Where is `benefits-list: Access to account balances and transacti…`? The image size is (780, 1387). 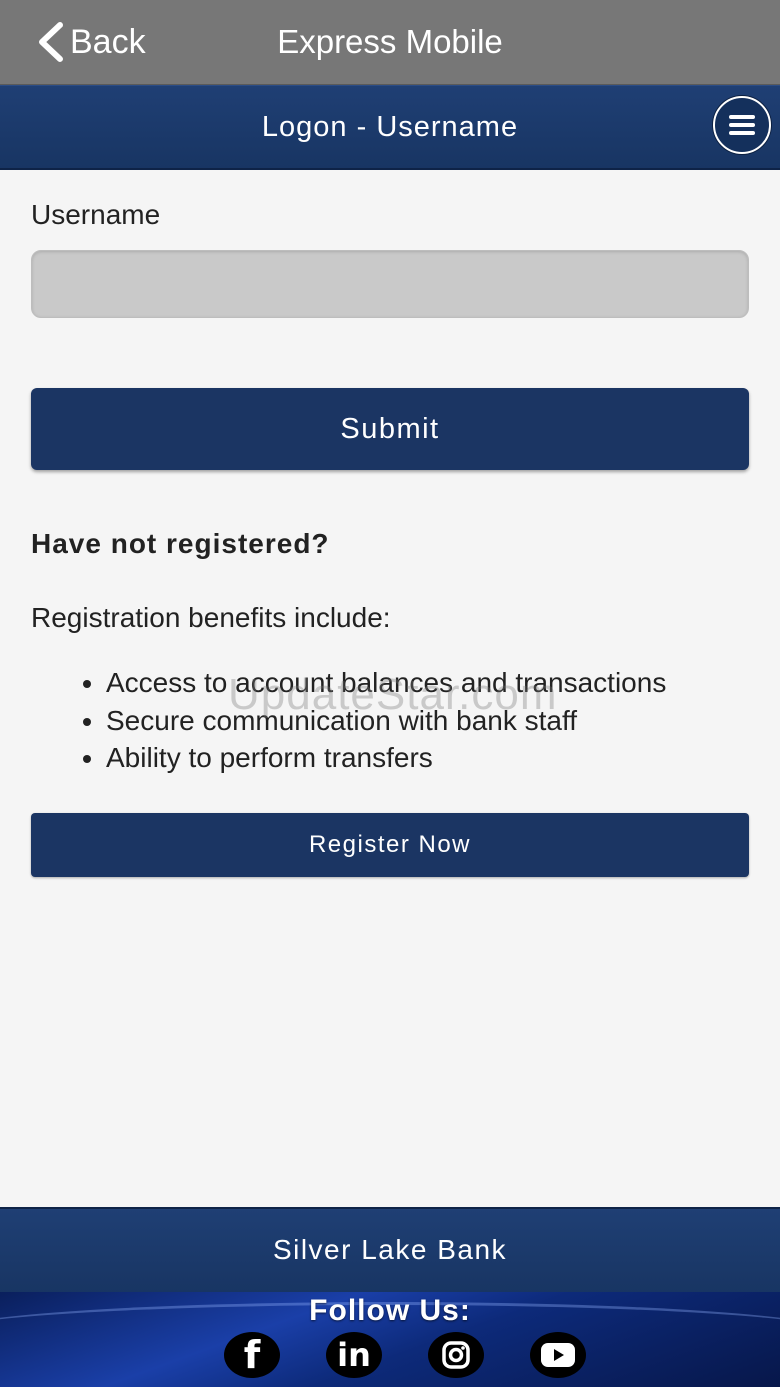
benefits-list: Access to account balances and transacti… is located at coordinates (390, 720).